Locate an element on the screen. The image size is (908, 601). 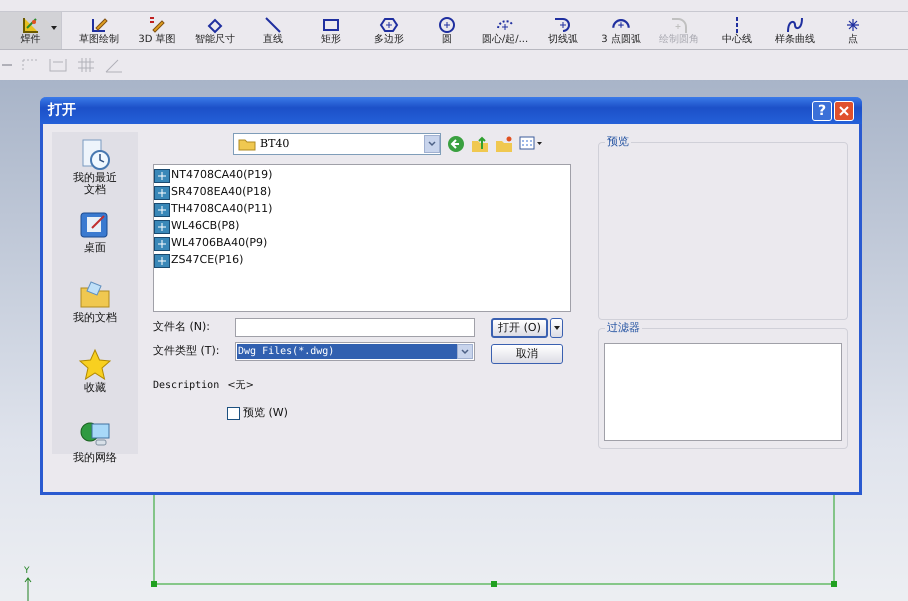
file-item: SR4708EA40(P18) is located at coordinates (362, 192).